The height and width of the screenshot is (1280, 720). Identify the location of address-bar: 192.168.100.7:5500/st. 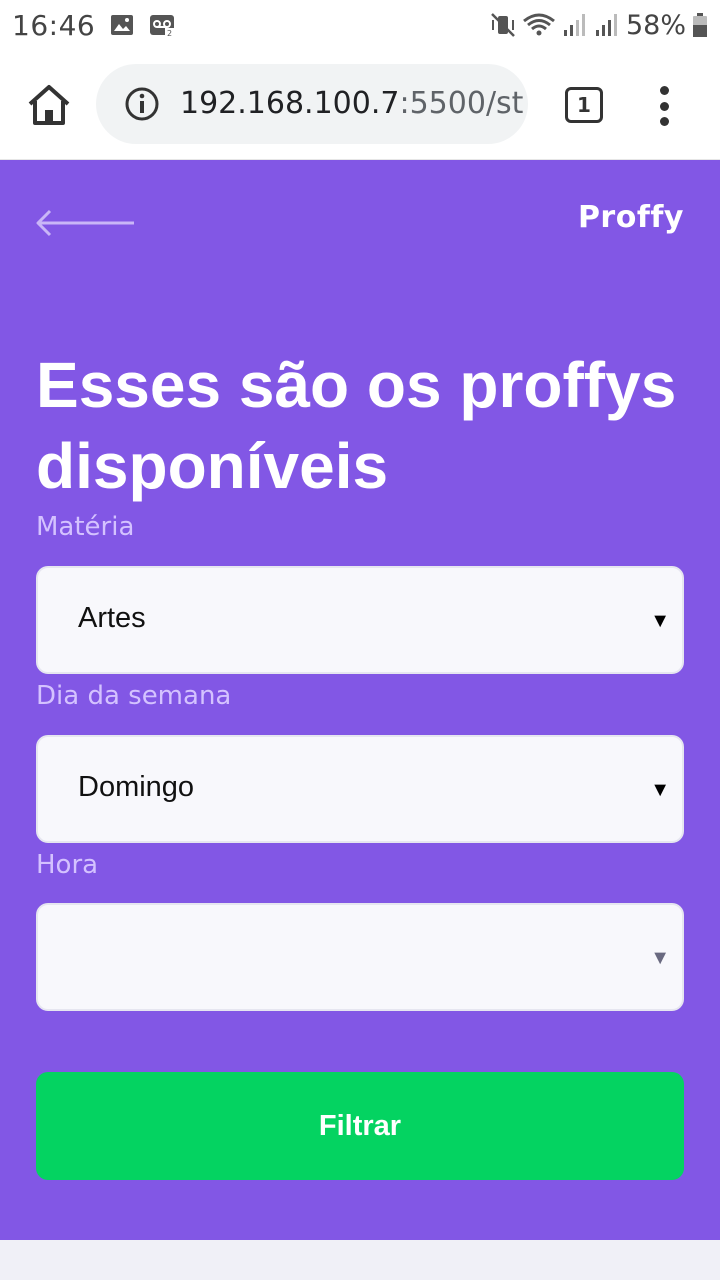
(312, 104).